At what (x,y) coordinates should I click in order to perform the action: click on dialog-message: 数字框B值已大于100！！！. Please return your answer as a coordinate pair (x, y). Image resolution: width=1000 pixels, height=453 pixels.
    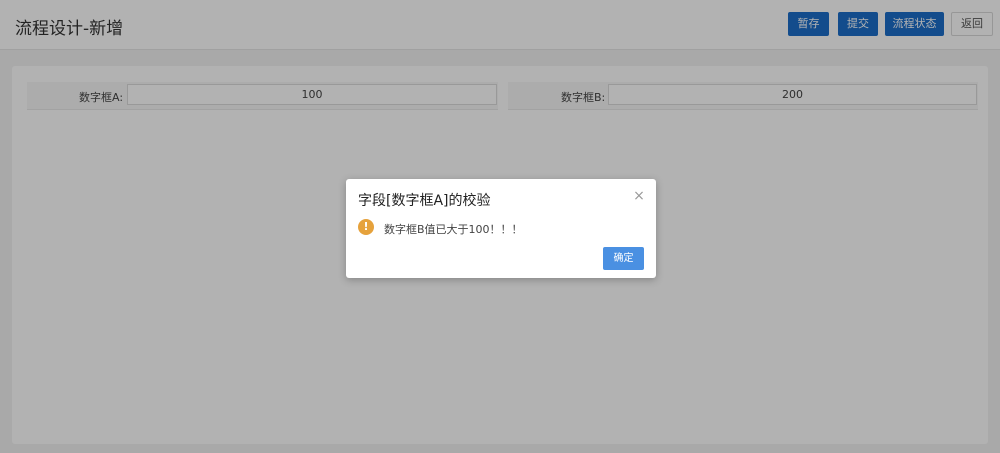
    Looking at the image, I should click on (453, 229).